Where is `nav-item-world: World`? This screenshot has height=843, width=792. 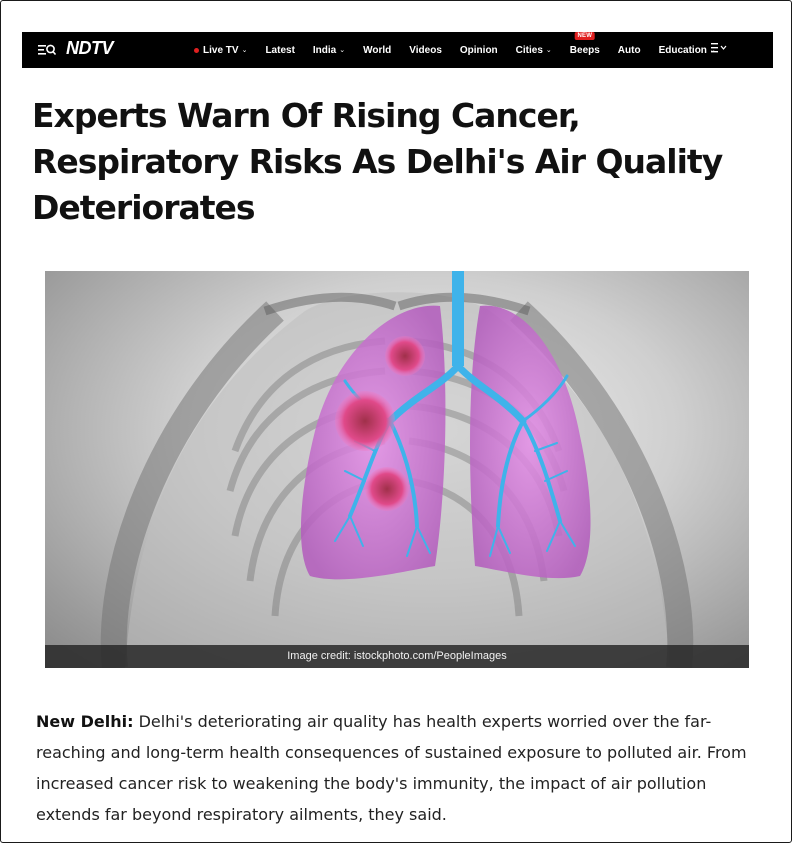 nav-item-world: World is located at coordinates (377, 50).